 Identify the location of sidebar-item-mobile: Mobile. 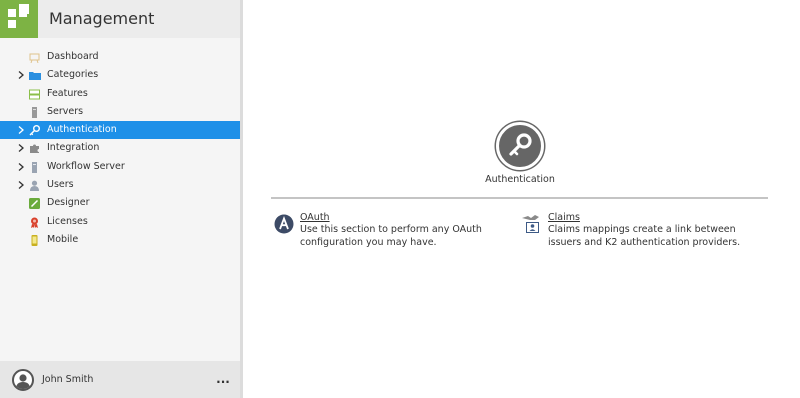
(120, 240).